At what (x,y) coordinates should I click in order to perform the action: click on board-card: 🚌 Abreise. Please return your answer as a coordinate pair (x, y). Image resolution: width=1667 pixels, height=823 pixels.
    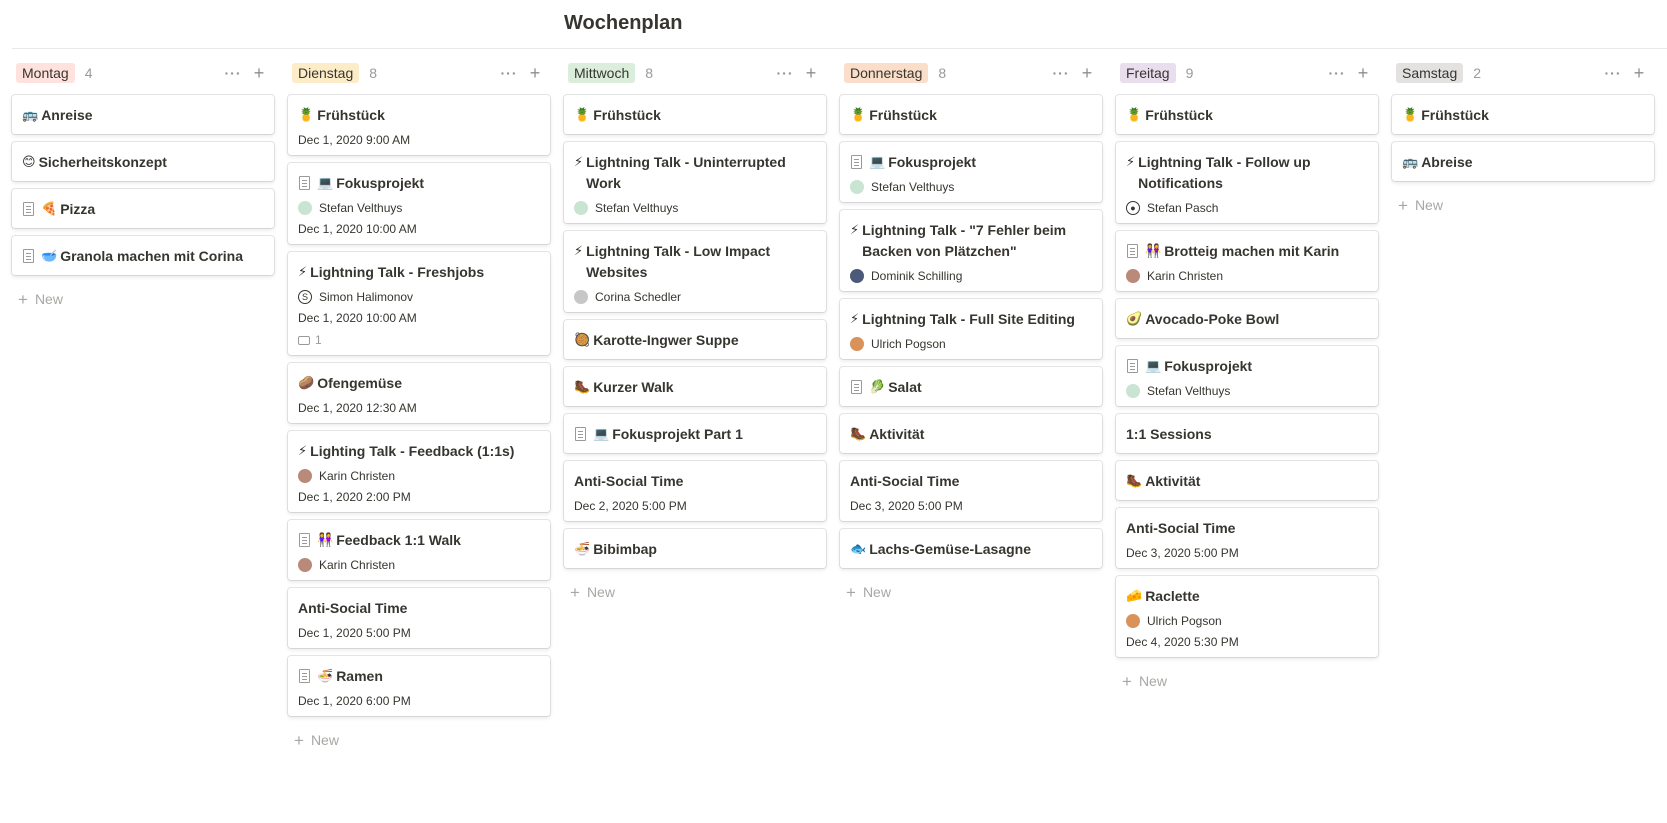
    Looking at the image, I should click on (1523, 161).